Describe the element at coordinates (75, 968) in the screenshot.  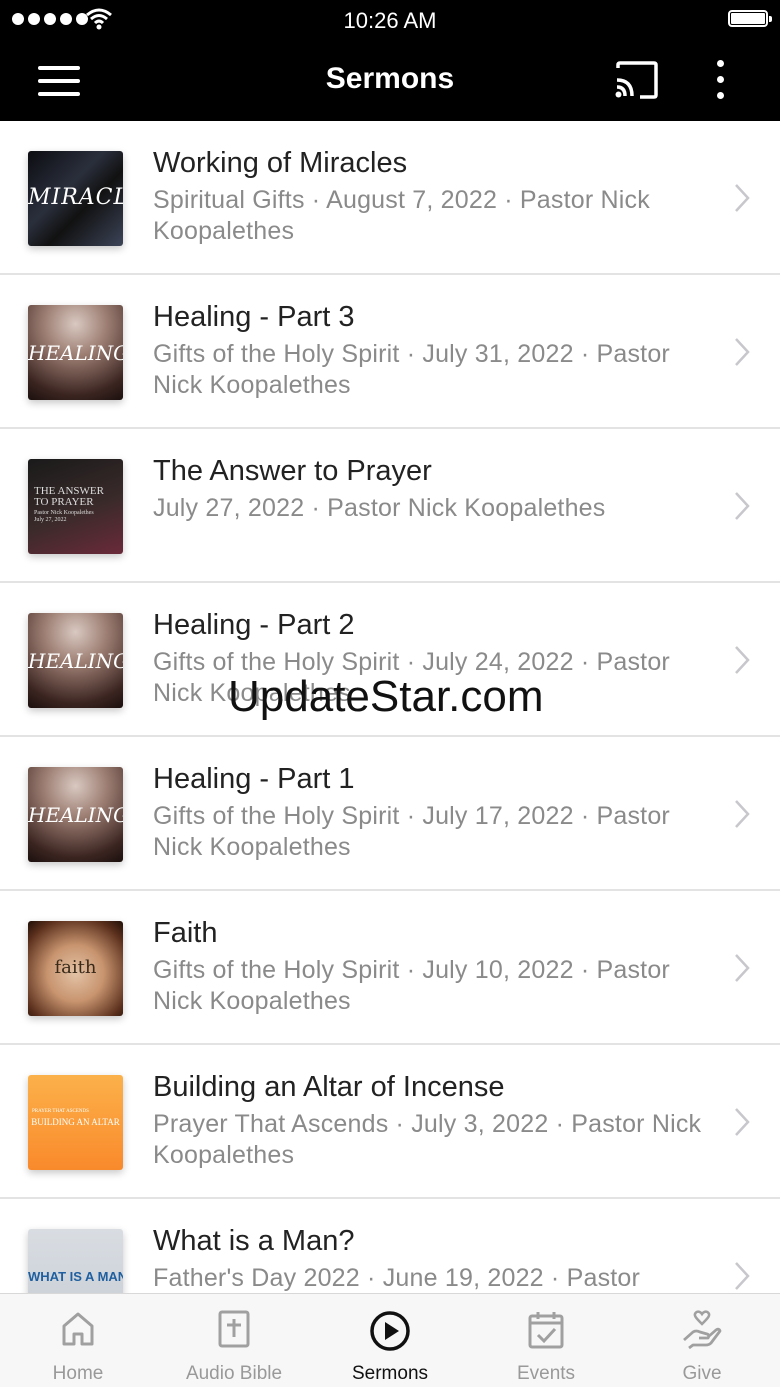
I see `sermon-thumbnail: faith` at that location.